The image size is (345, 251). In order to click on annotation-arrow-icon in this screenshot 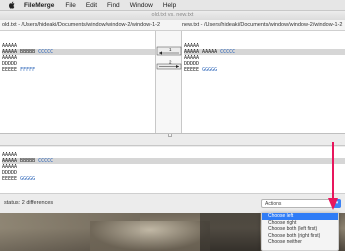, I will do `click(333, 176)`.